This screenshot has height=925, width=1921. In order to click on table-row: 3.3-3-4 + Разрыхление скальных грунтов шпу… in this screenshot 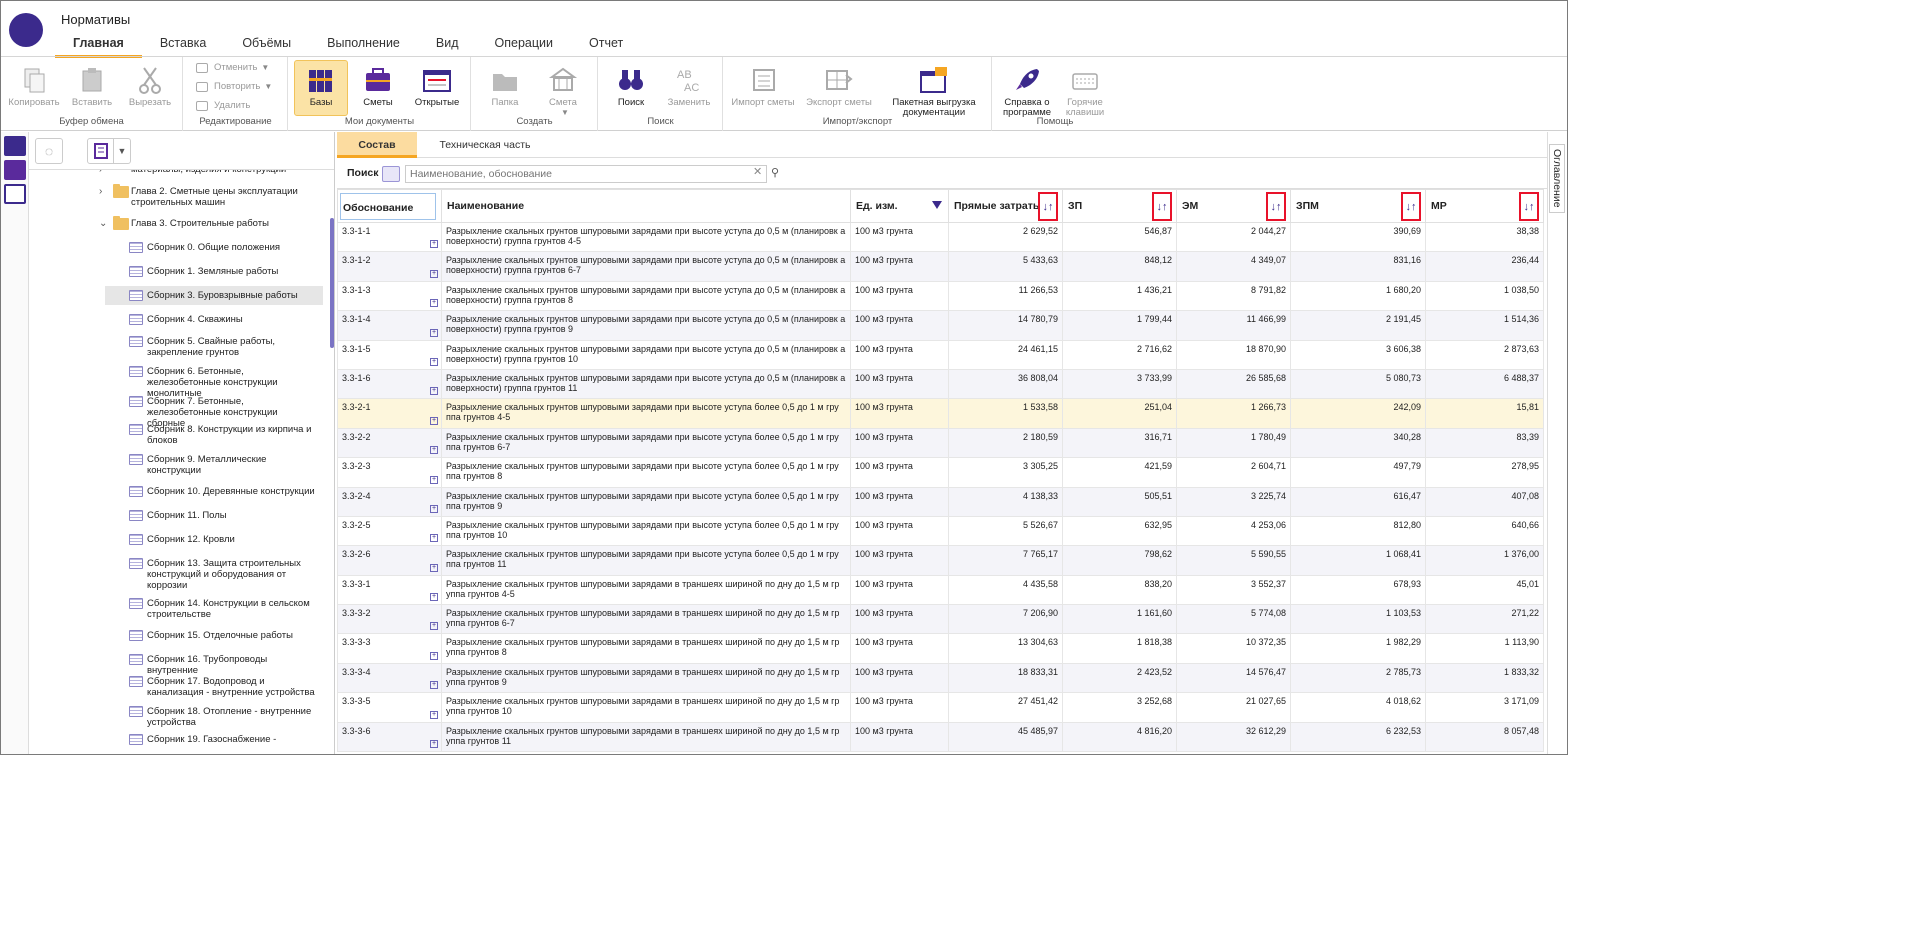, I will do `click(940, 678)`.